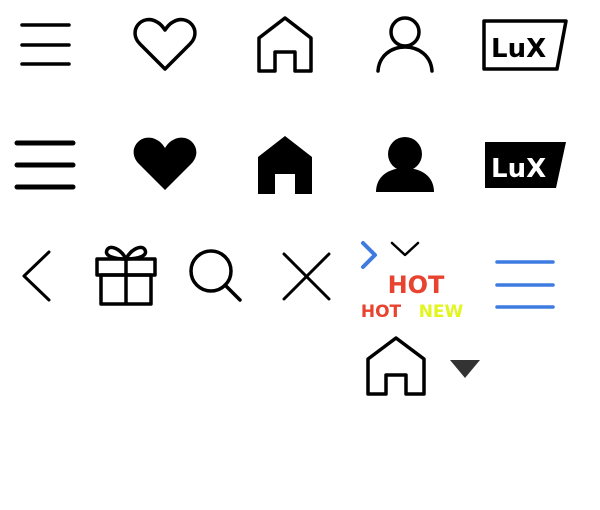 The height and width of the screenshot is (510, 600). What do you see at coordinates (36, 276) in the screenshot?
I see `chevron-left-icon` at bounding box center [36, 276].